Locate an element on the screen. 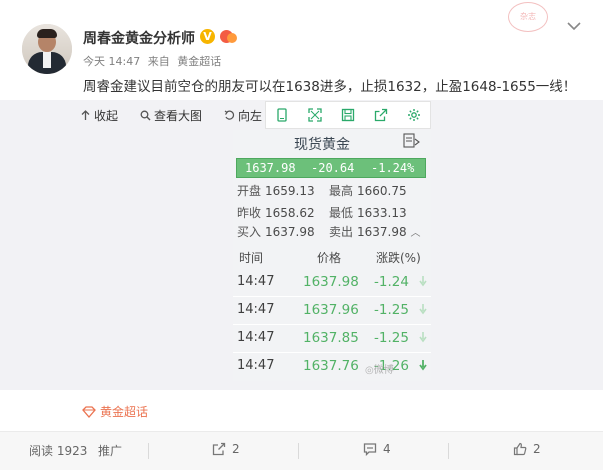  magnifier-icon is located at coordinates (145, 115).